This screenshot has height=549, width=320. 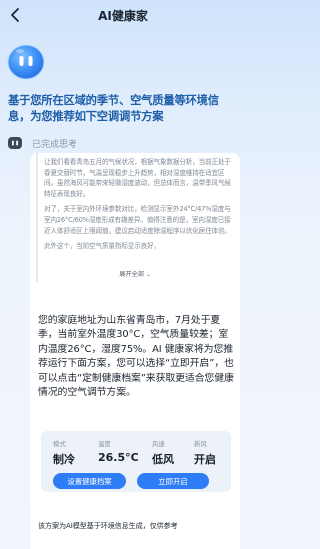 I want to click on navigation-bar: AI健康家, so click(x=123, y=15).